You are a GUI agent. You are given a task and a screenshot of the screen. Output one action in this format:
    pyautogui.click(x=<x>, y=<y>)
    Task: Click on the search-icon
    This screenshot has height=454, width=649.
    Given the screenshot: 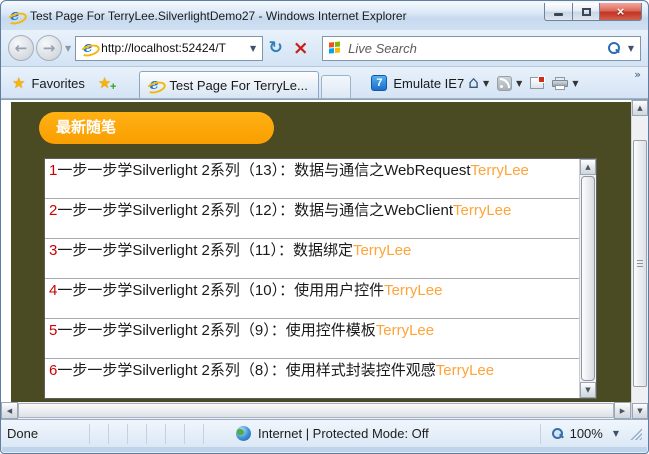 What is the action you would take?
    pyautogui.click(x=613, y=48)
    